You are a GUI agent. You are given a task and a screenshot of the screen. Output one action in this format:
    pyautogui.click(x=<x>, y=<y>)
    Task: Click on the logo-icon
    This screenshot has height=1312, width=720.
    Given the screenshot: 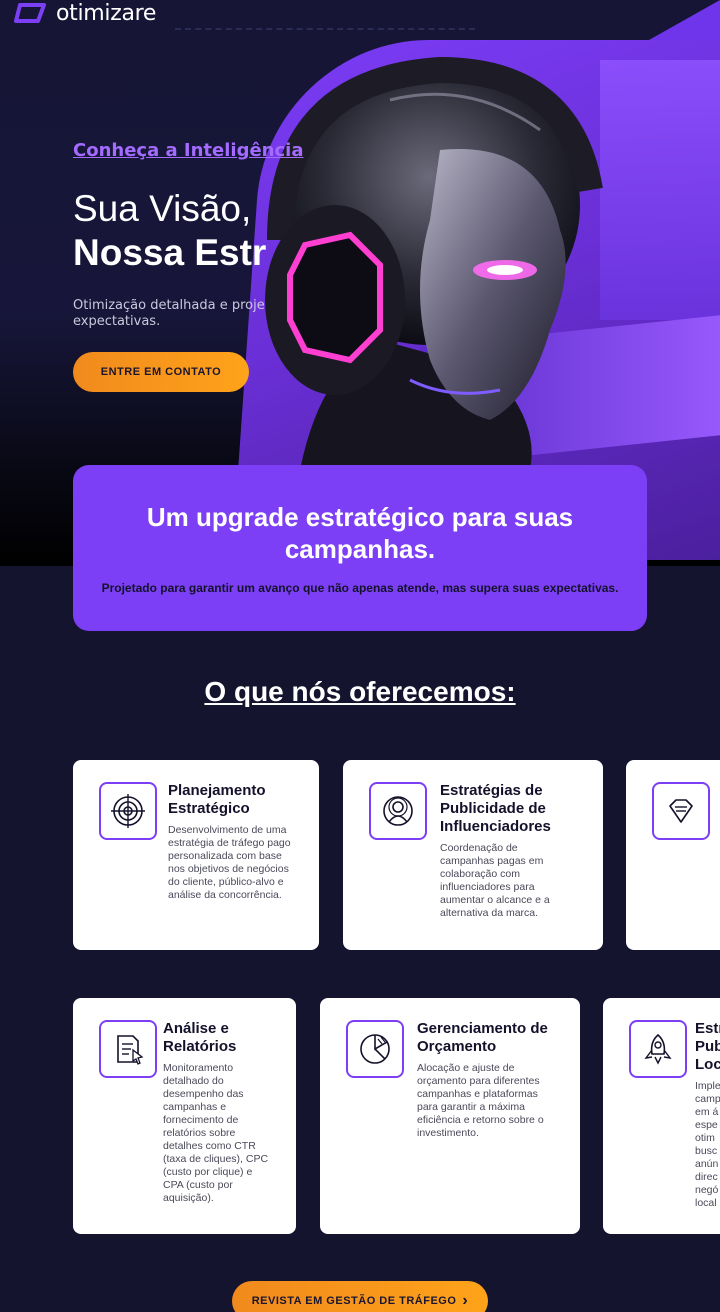 What is the action you would take?
    pyautogui.click(x=30, y=13)
    